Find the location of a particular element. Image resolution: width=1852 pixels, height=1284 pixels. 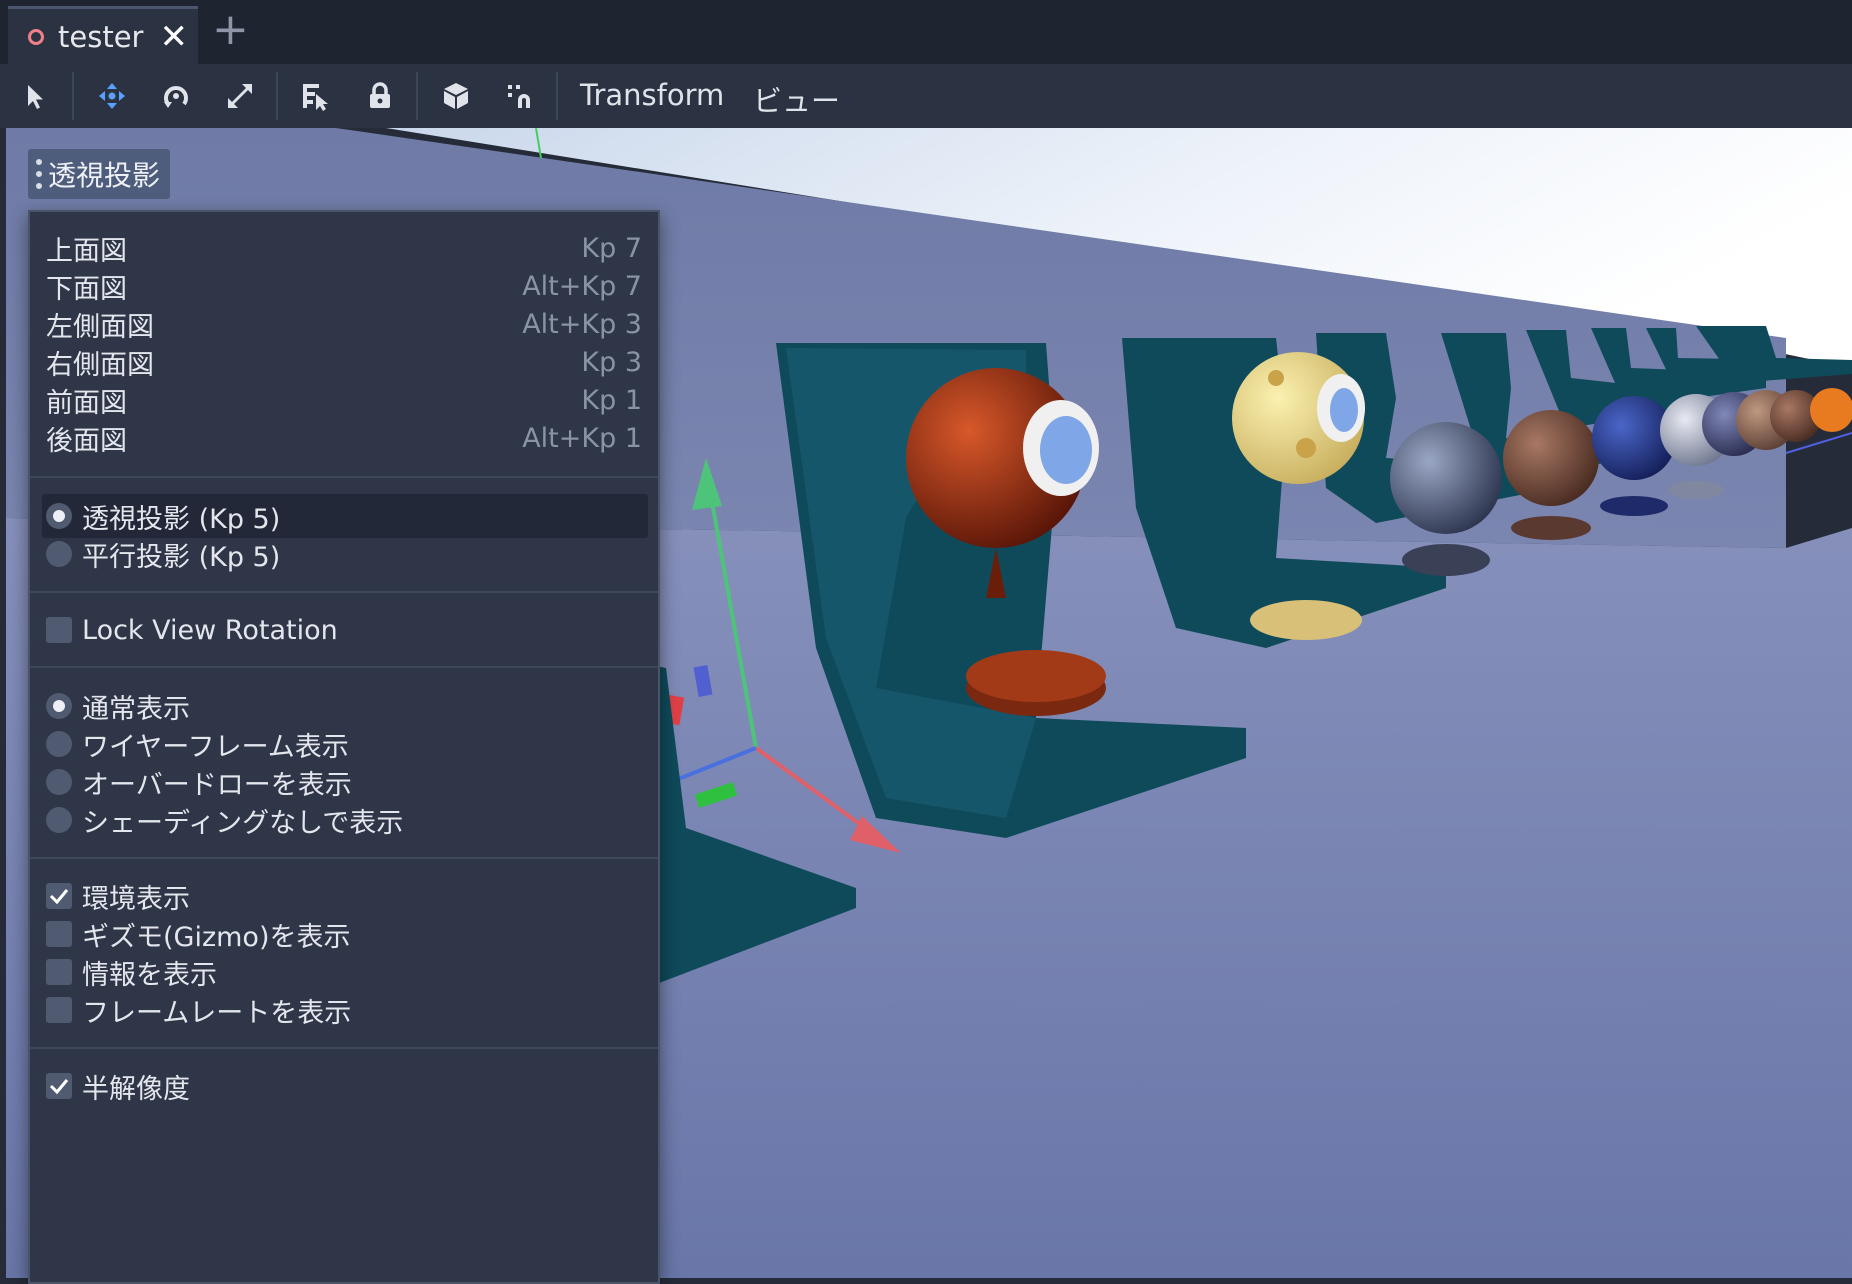

tab-label: tester is located at coordinates (101, 36).